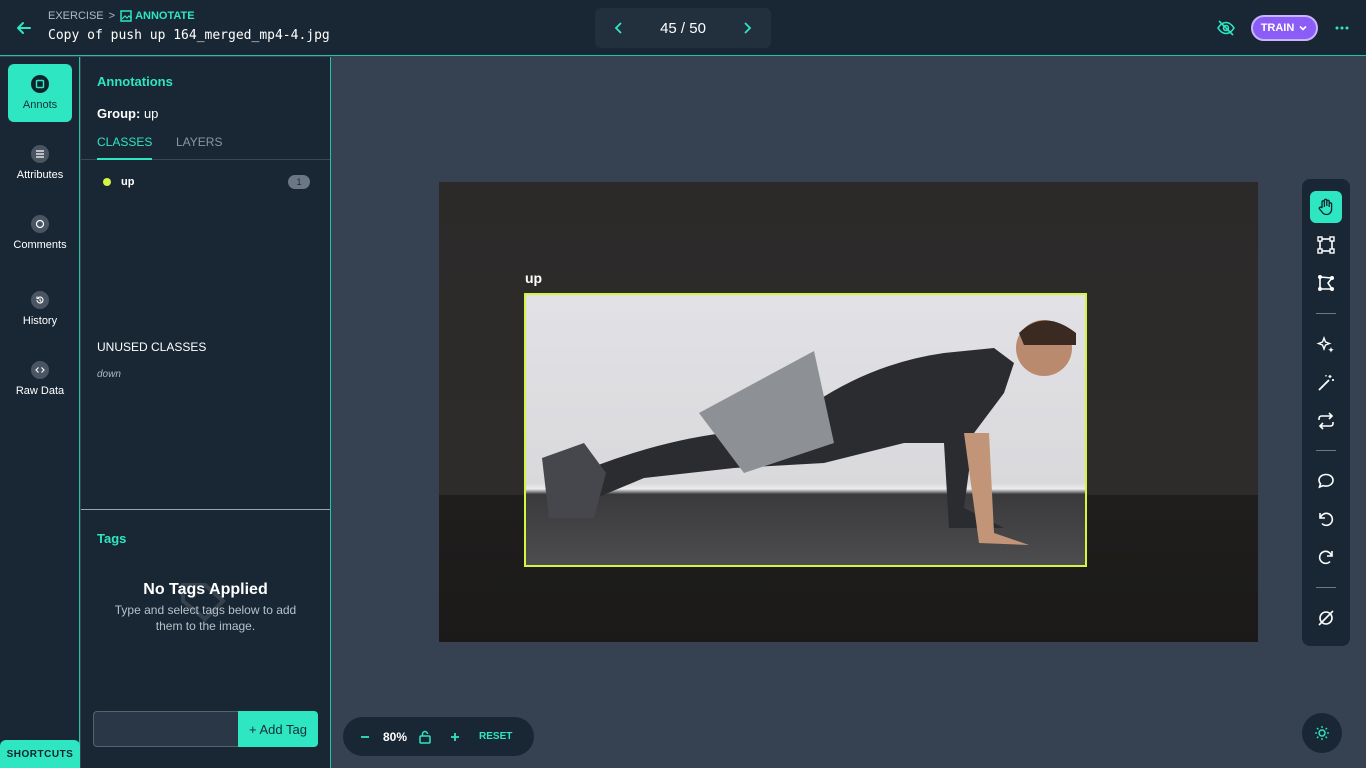 The height and width of the screenshot is (768, 1366). I want to click on undo-icon, so click(1326, 519).